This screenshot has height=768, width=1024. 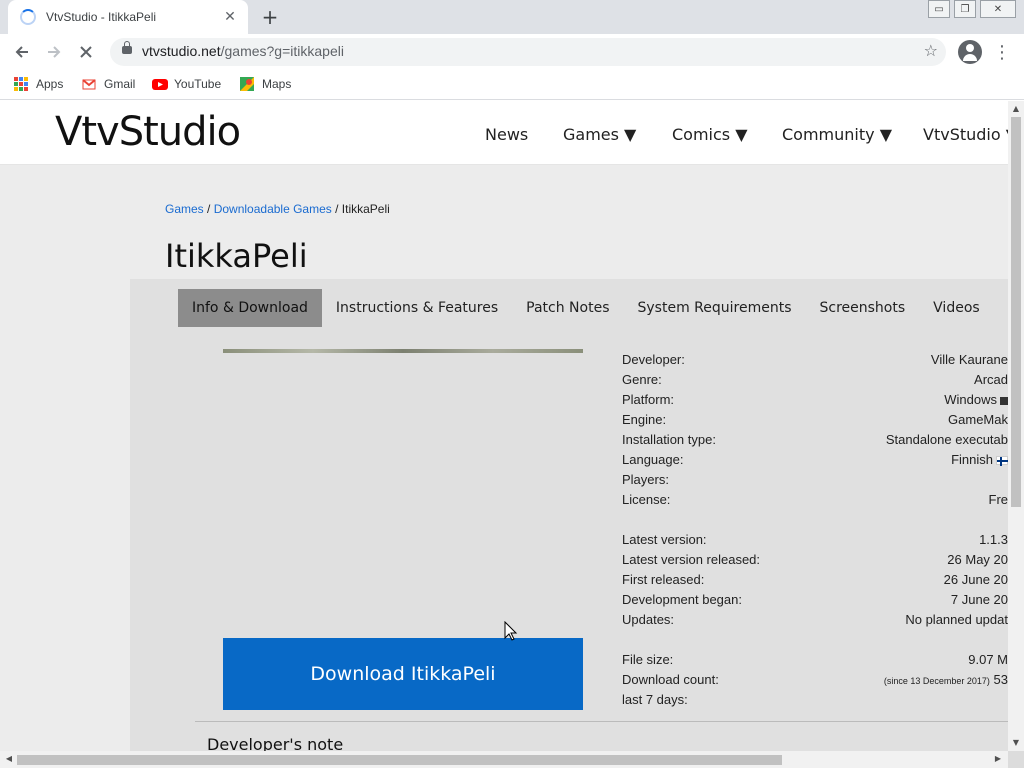 I want to click on bookmark-apps: Apps, so click(x=38, y=84).